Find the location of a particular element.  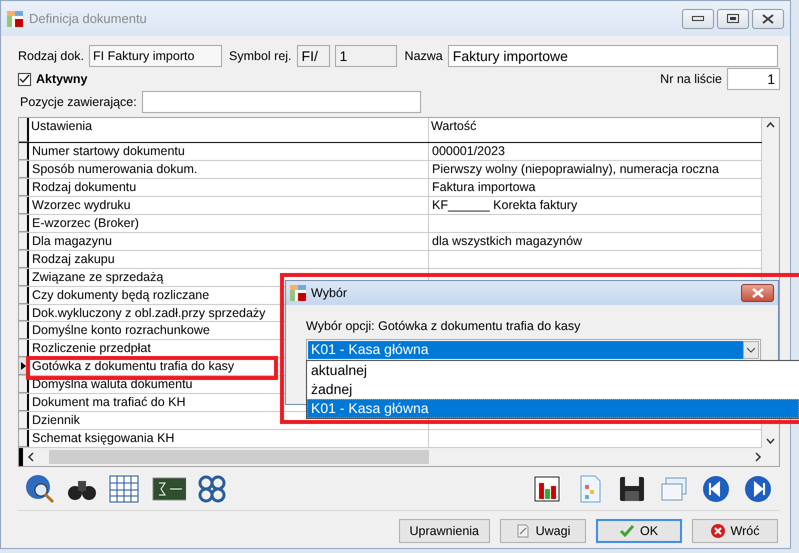

doc-type-dropdown: FI Faktury importo is located at coordinates (155, 56).